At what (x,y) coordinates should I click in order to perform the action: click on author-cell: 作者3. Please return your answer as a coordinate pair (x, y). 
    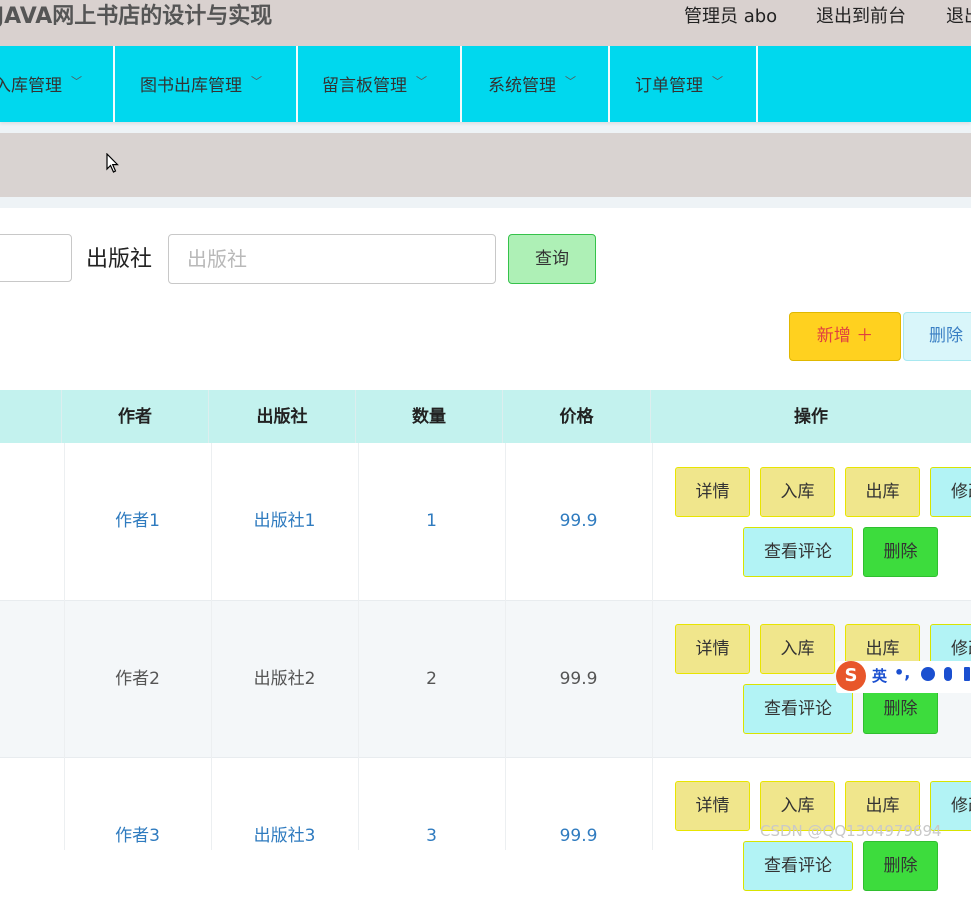
    Looking at the image, I should click on (137, 836).